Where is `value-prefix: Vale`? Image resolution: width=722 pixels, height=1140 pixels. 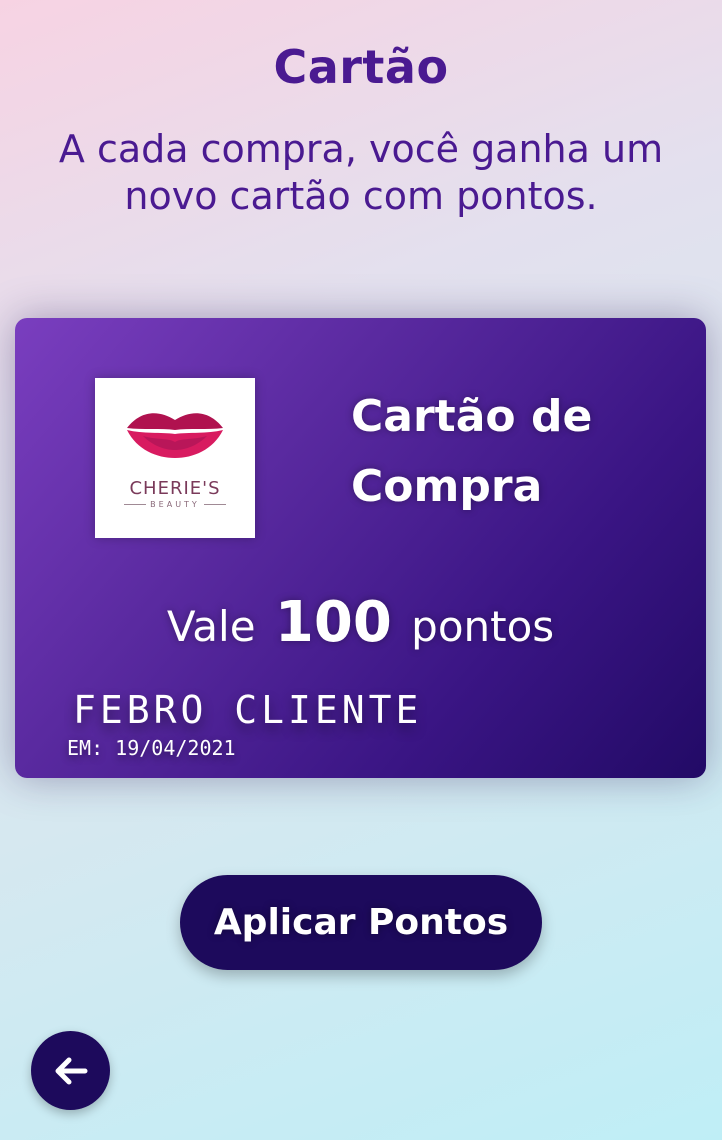 value-prefix: Vale is located at coordinates (211, 626).